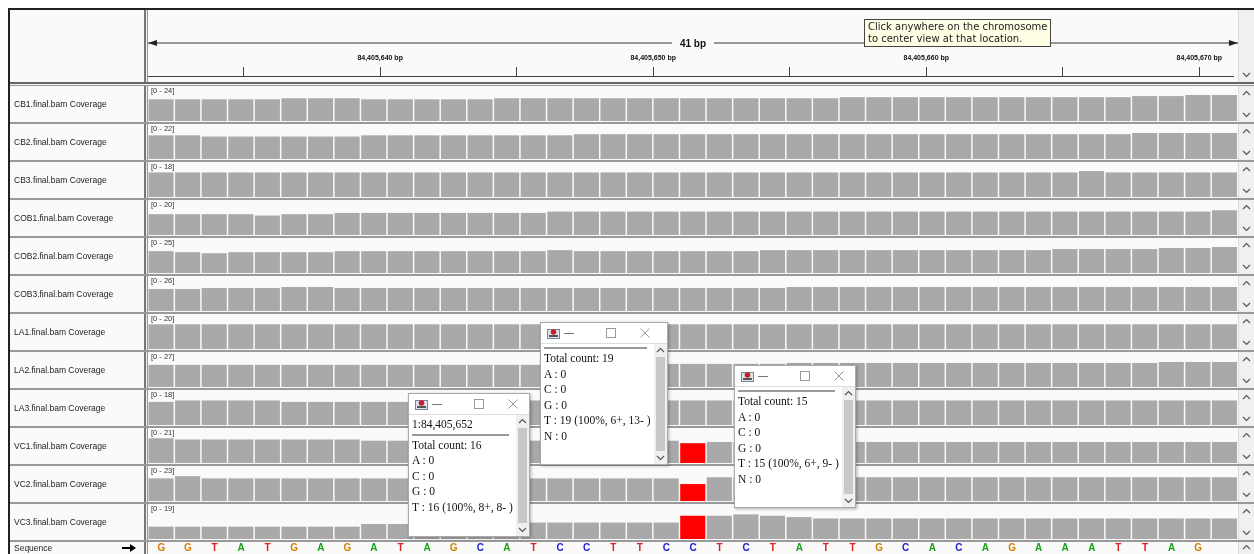 The width and height of the screenshot is (1254, 554). What do you see at coordinates (77, 104) in the screenshot?
I see `track-name: CB1.final.bam Coverage` at bounding box center [77, 104].